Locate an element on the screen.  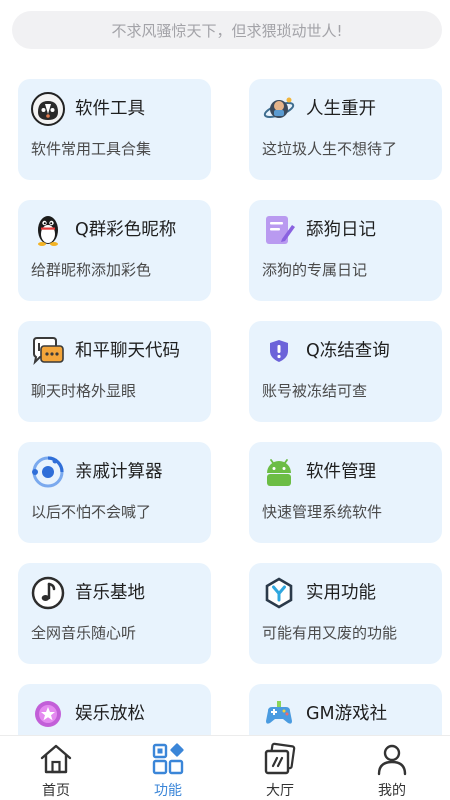
card-desc: 聊天时格外显眼 is located at coordinates (84, 391).